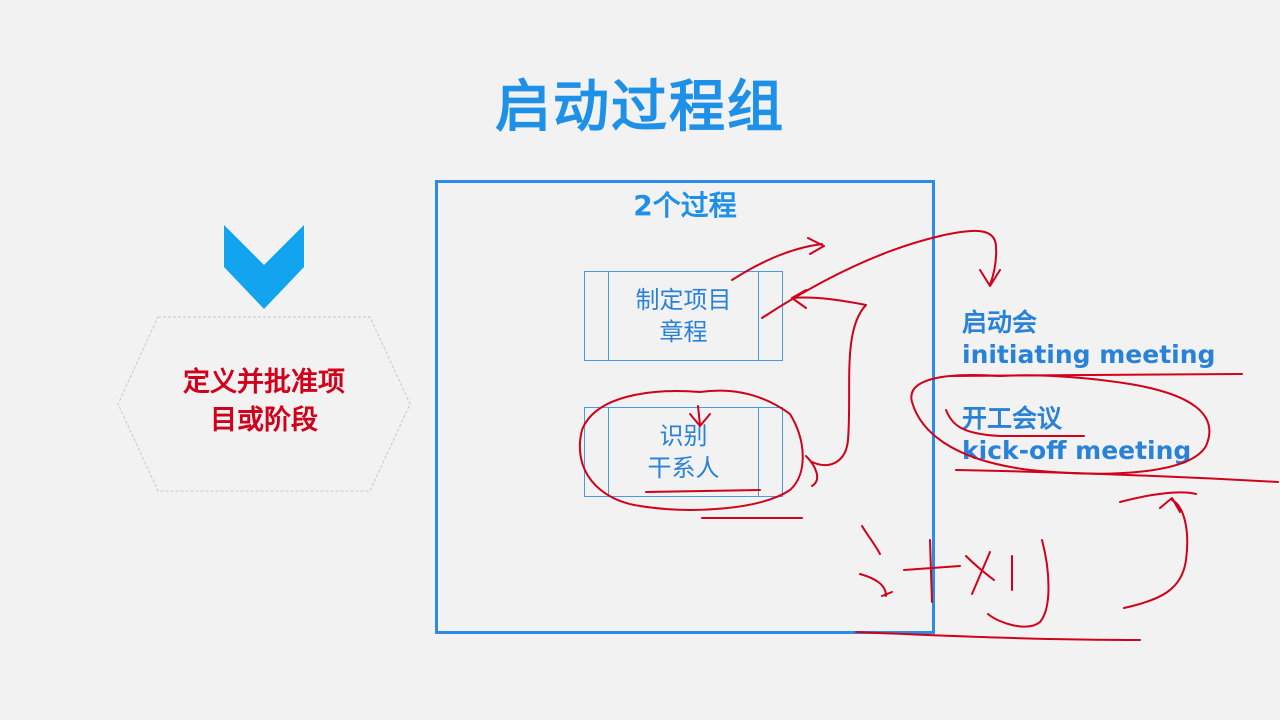  I want to click on box-title: 2个过程, so click(685, 205).